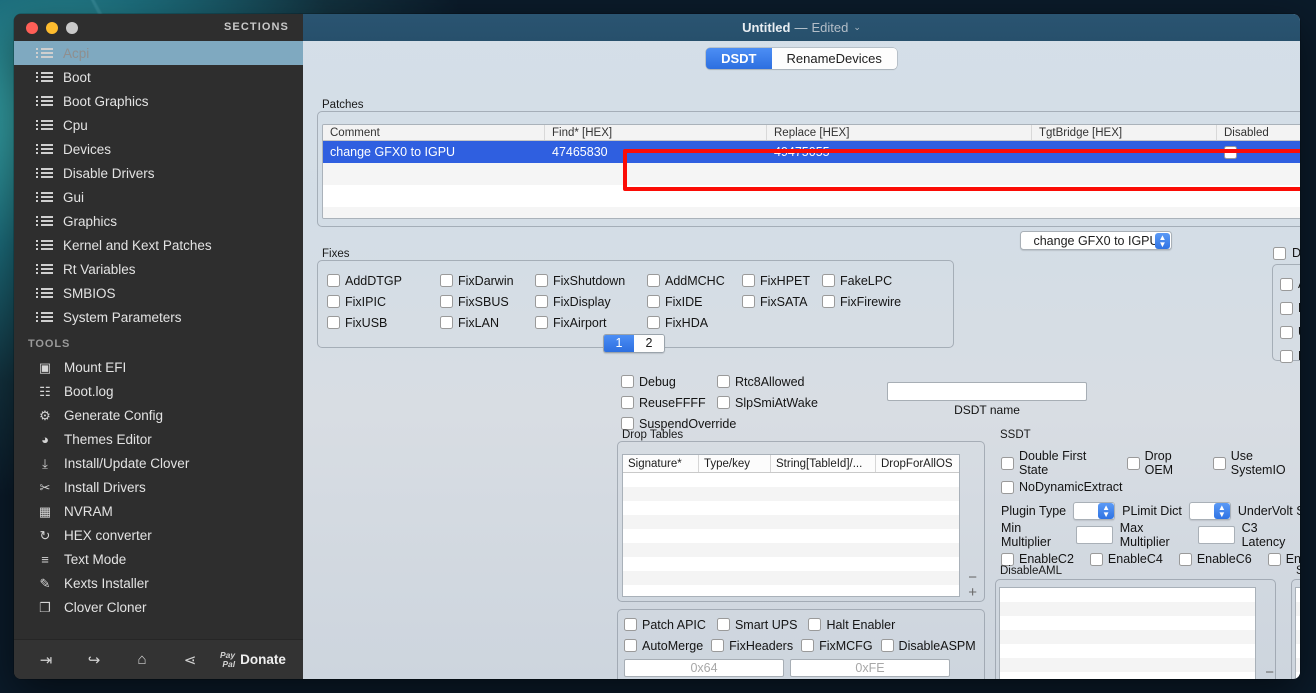 This screenshot has width=1316, height=693. What do you see at coordinates (665, 625) in the screenshot?
I see `checkbox-patch-apic: Patch APIC` at bounding box center [665, 625].